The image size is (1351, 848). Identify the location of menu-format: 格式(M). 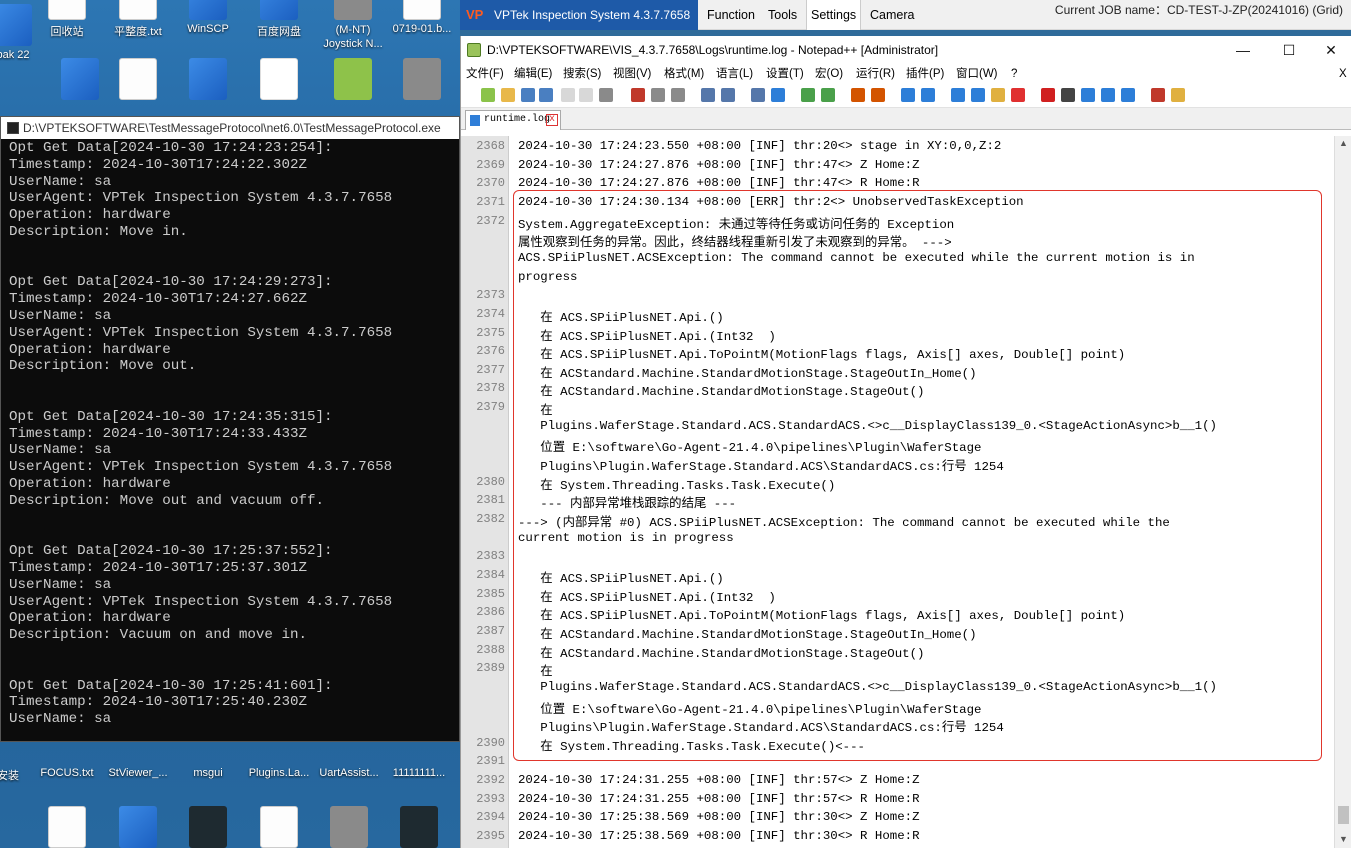
(684, 74).